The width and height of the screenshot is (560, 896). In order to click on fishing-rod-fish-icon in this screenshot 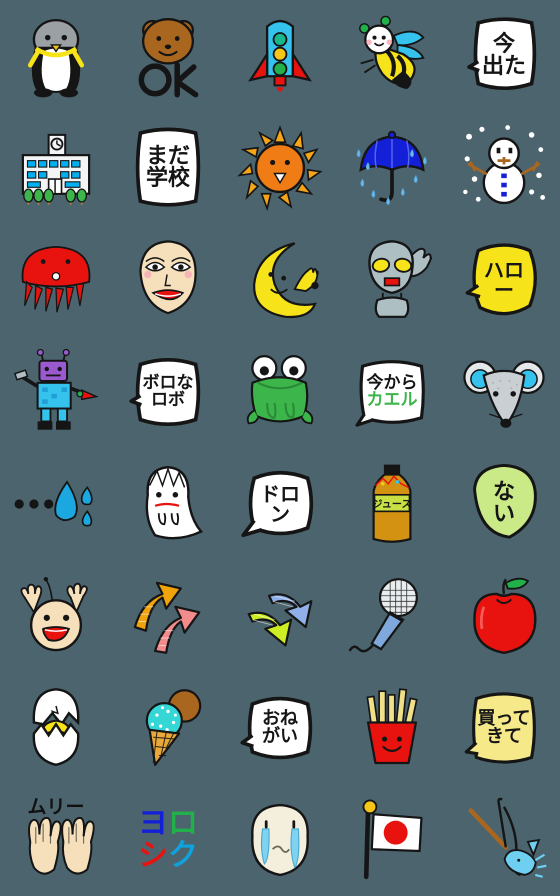, I will do `click(507, 837)`.